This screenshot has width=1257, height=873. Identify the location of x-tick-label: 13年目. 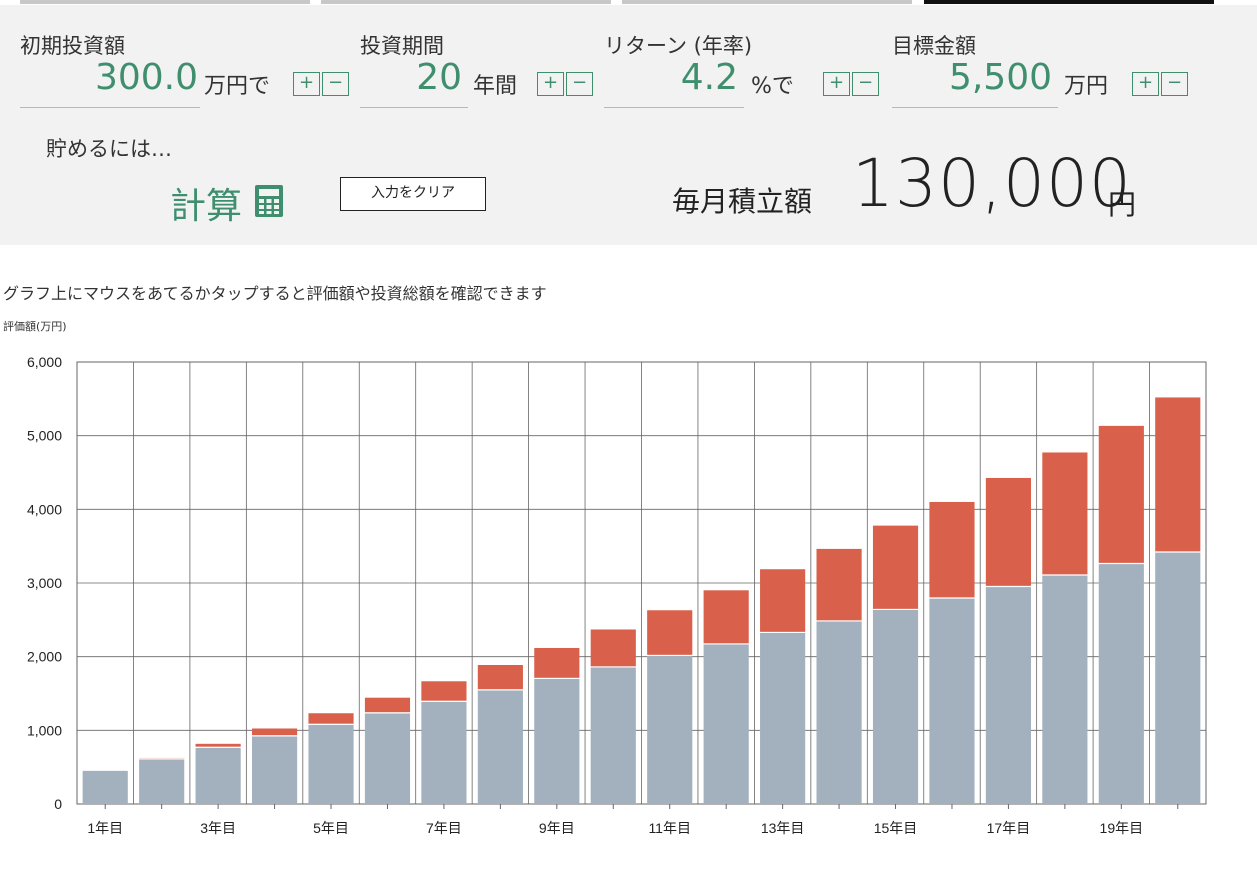
(783, 828).